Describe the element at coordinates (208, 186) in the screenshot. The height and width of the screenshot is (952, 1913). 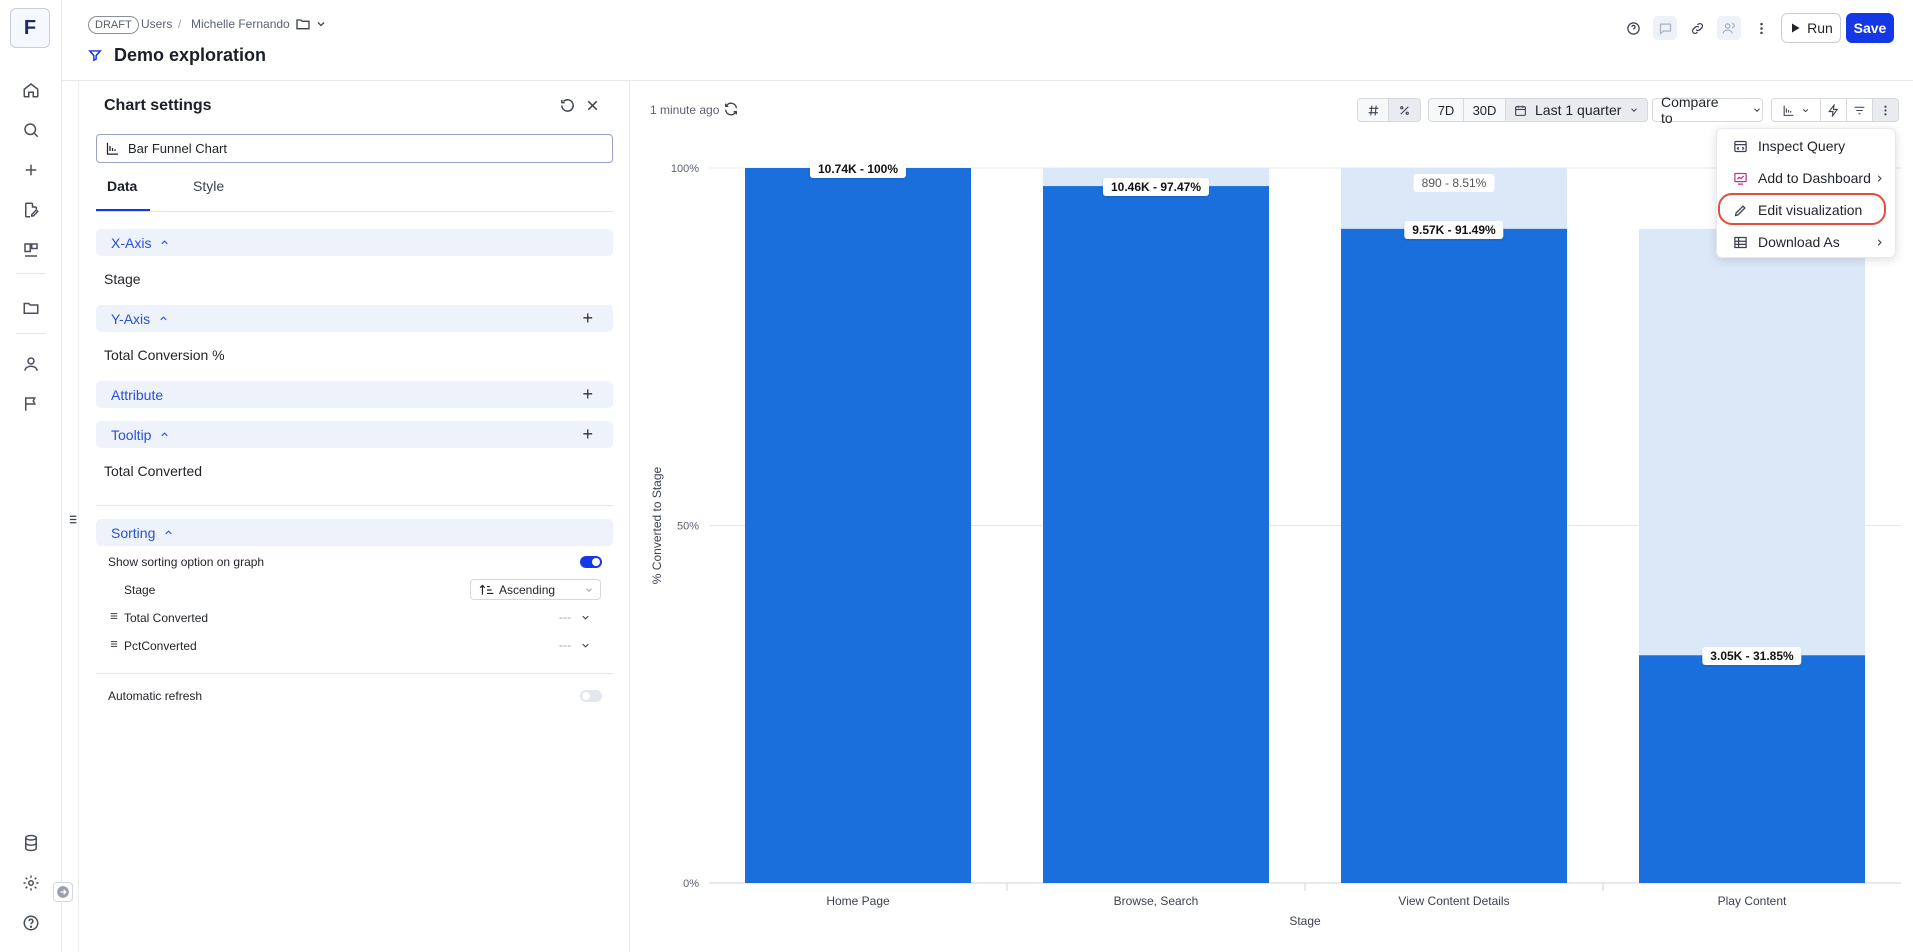
I see `tab-style: Style` at that location.